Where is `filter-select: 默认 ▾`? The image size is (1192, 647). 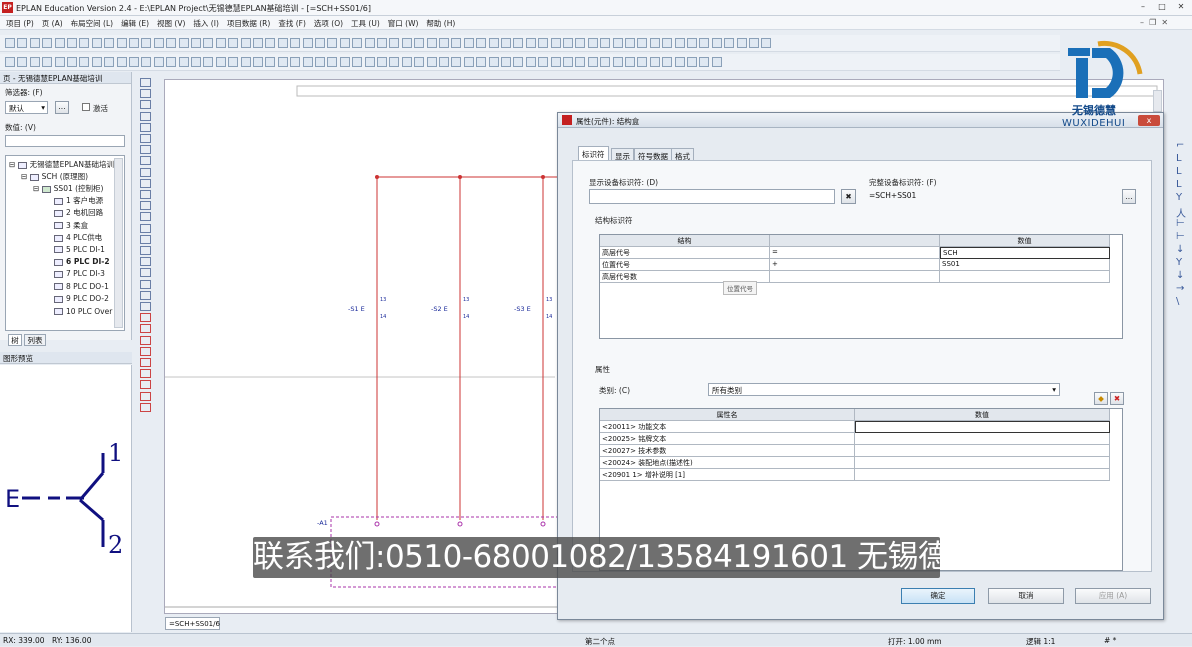
filter-select: 默认 ▾ is located at coordinates (26, 107).